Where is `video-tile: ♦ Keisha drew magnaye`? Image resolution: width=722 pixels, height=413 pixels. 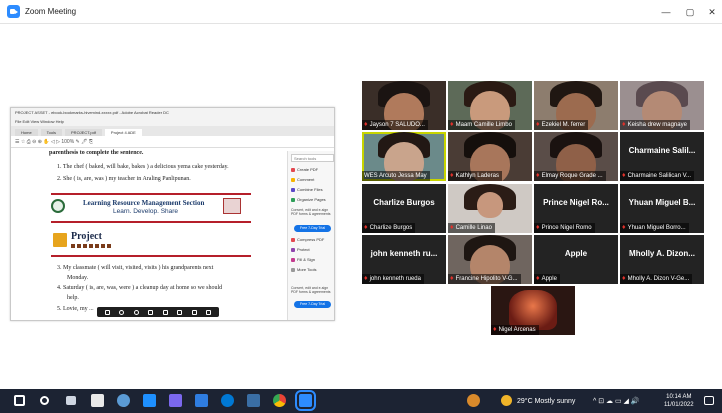 video-tile: ♦ Keisha drew magnaye is located at coordinates (662, 105).